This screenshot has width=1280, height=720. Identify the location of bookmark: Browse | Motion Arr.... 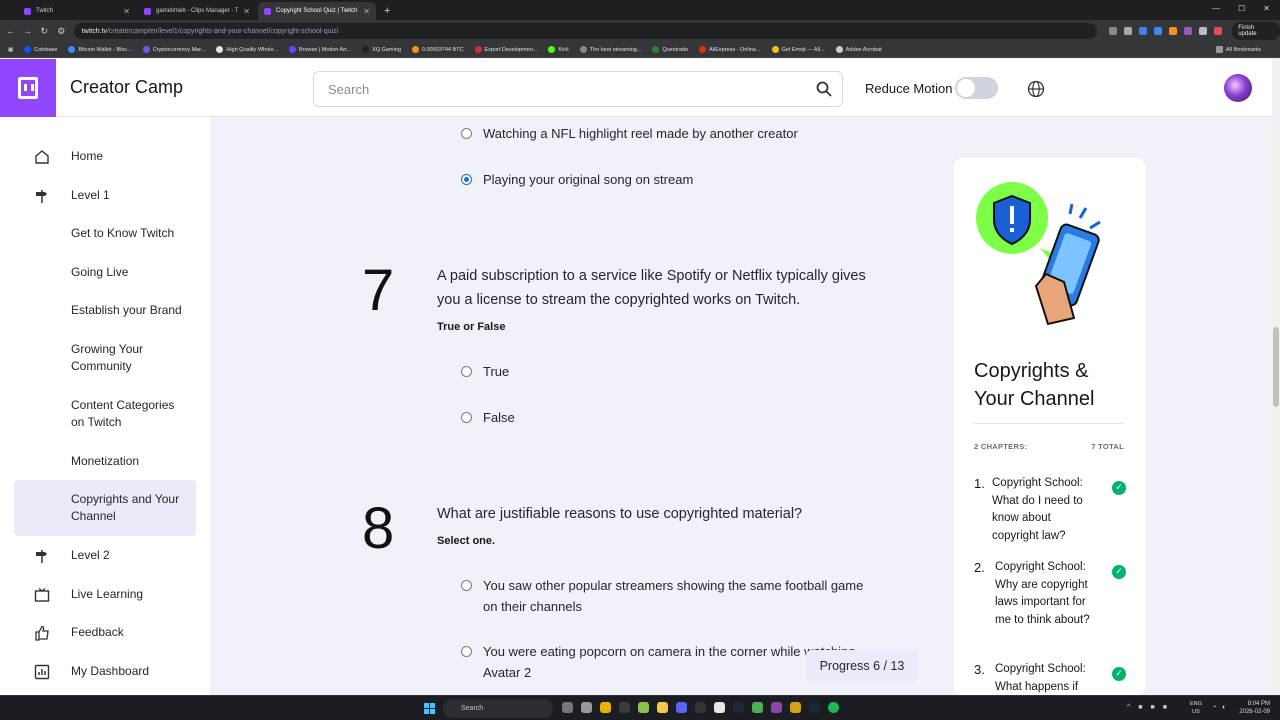
(320, 49).